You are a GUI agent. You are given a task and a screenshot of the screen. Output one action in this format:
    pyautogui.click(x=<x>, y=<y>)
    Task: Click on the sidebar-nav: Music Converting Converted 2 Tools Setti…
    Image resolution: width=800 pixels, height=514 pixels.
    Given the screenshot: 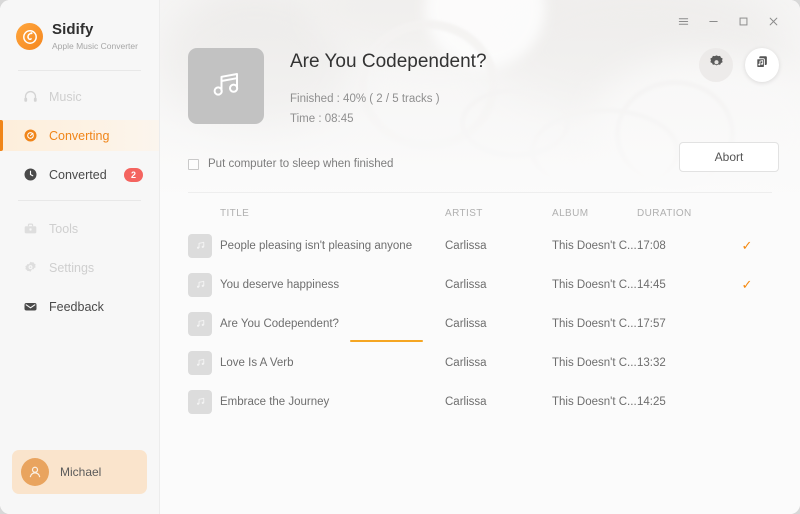 What is the action you would take?
    pyautogui.click(x=79, y=201)
    